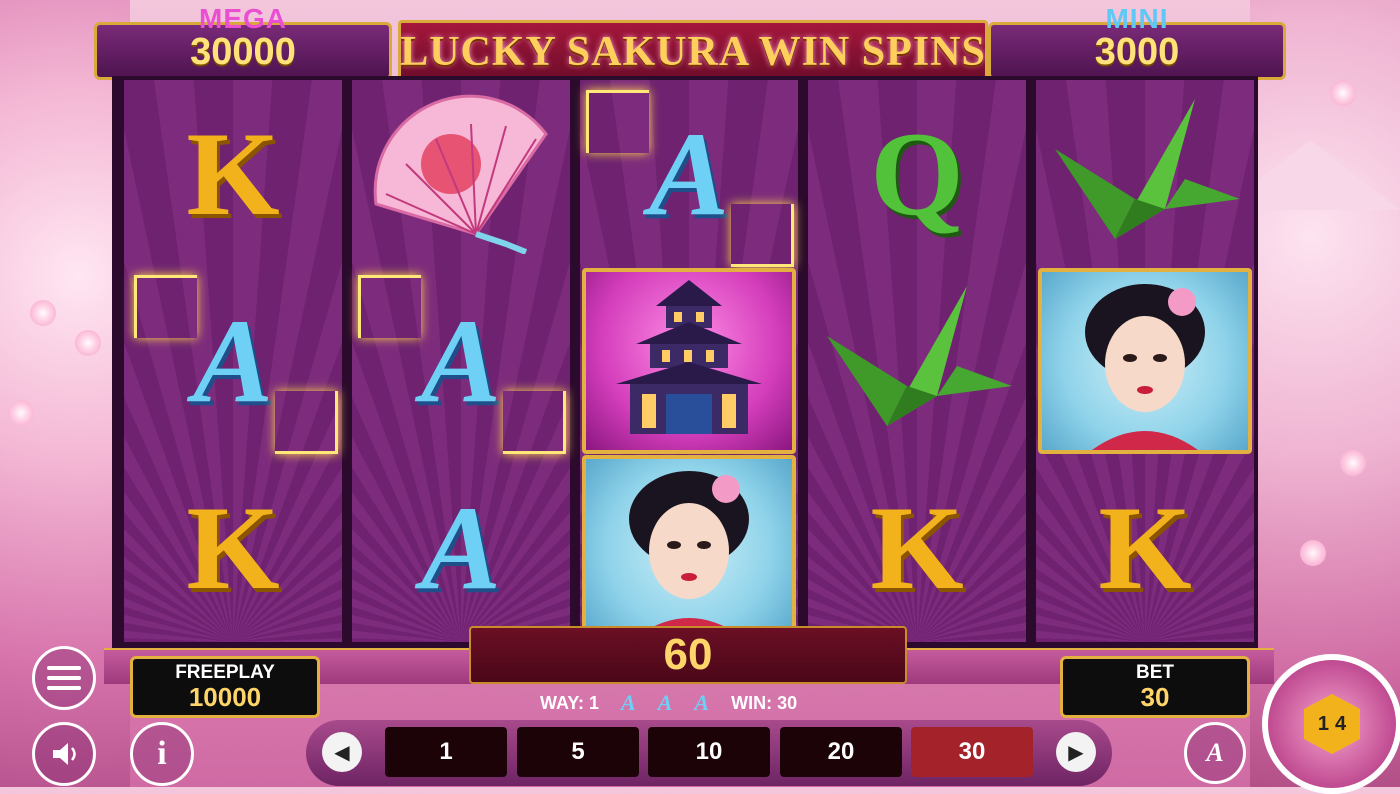 The width and height of the screenshot is (1400, 794). I want to click on freeplay-box: FREEPLAY 10000, so click(225, 687).